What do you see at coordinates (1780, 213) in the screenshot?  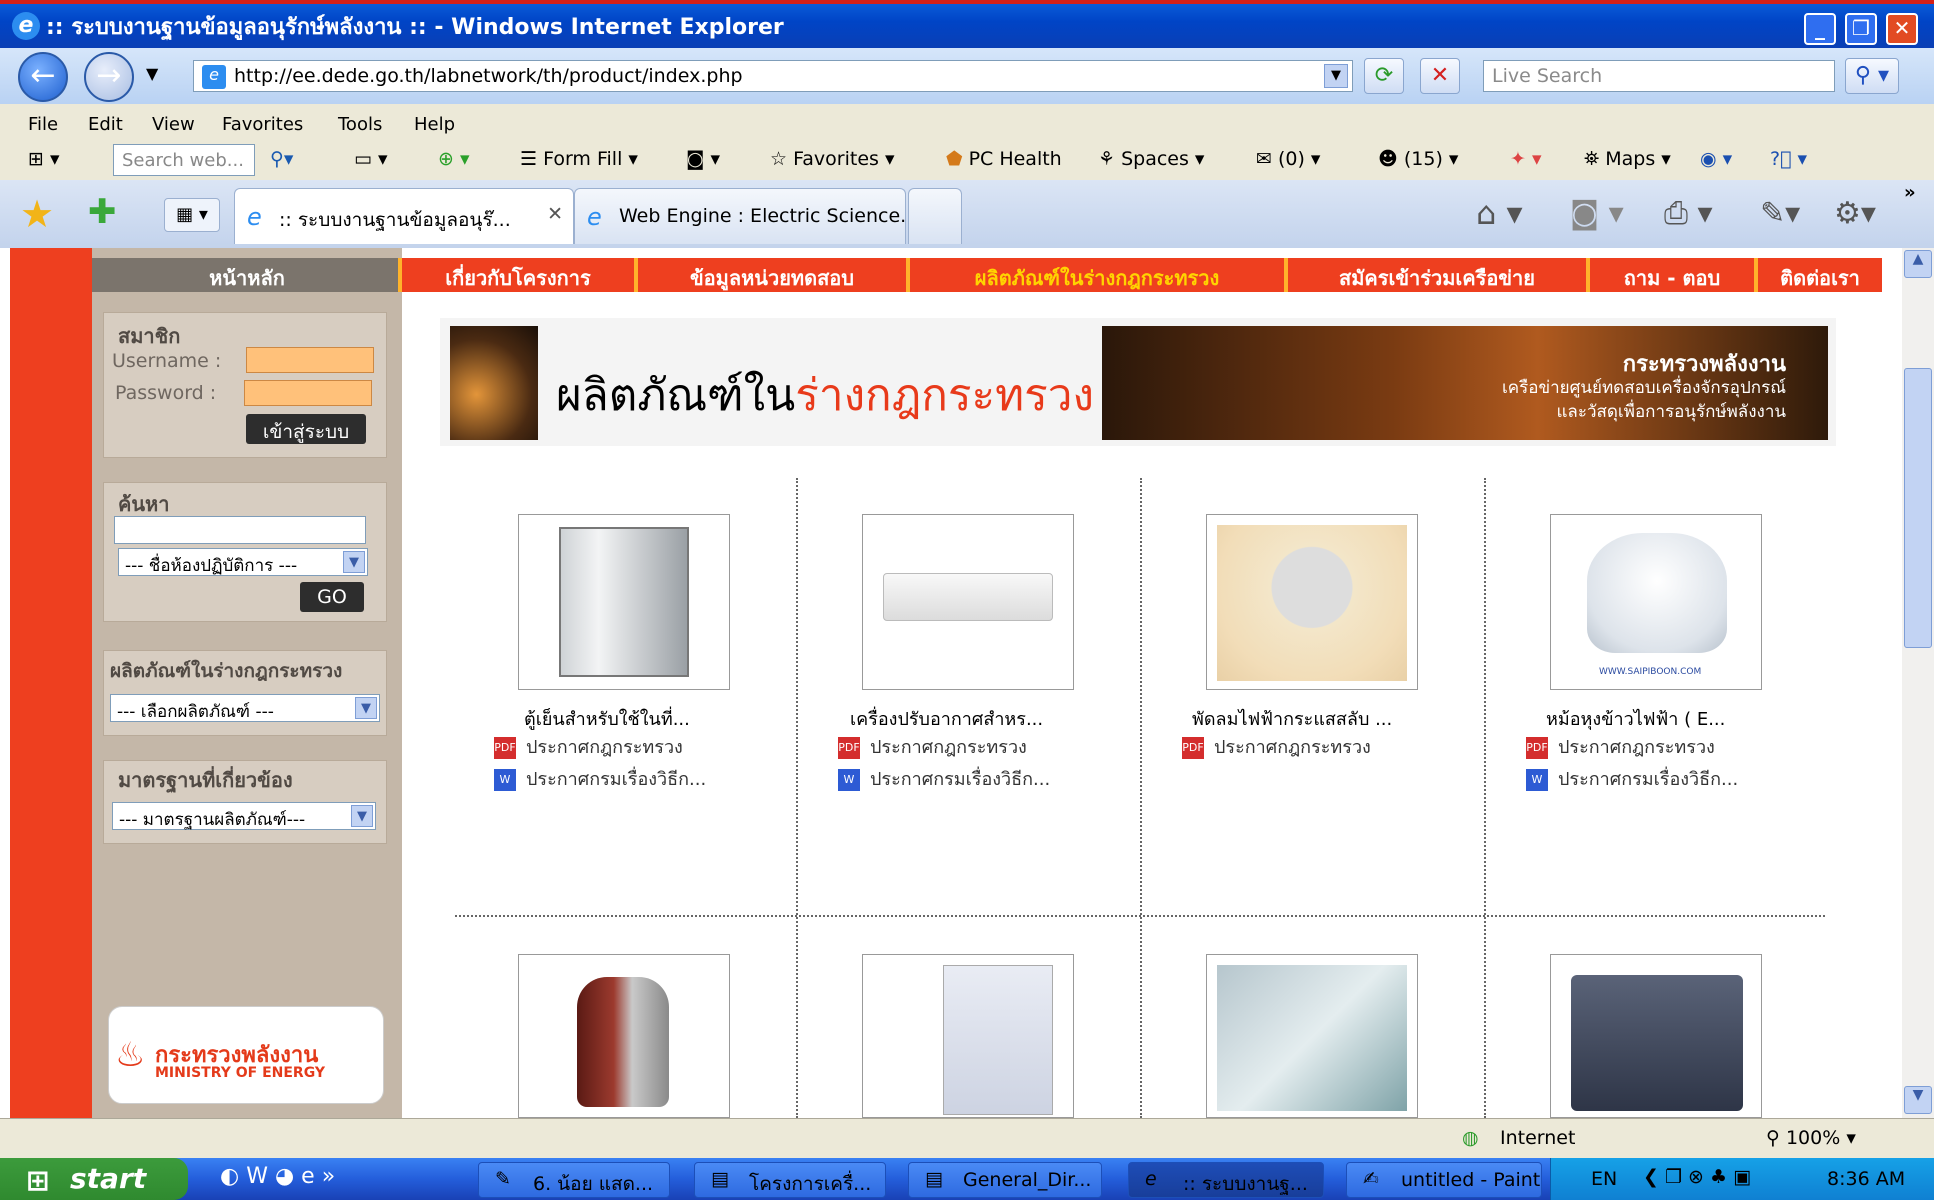 I see `page-menu-icon: ✎▾` at bounding box center [1780, 213].